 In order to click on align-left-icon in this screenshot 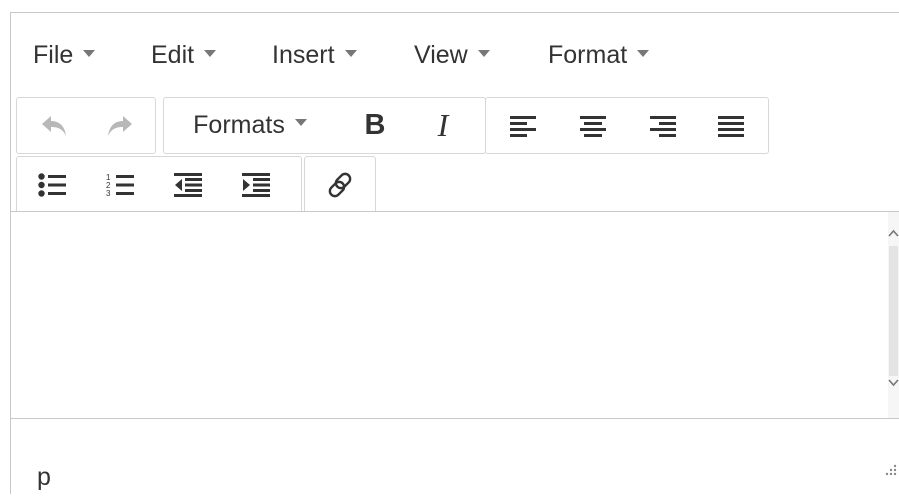, I will do `click(523, 126)`.